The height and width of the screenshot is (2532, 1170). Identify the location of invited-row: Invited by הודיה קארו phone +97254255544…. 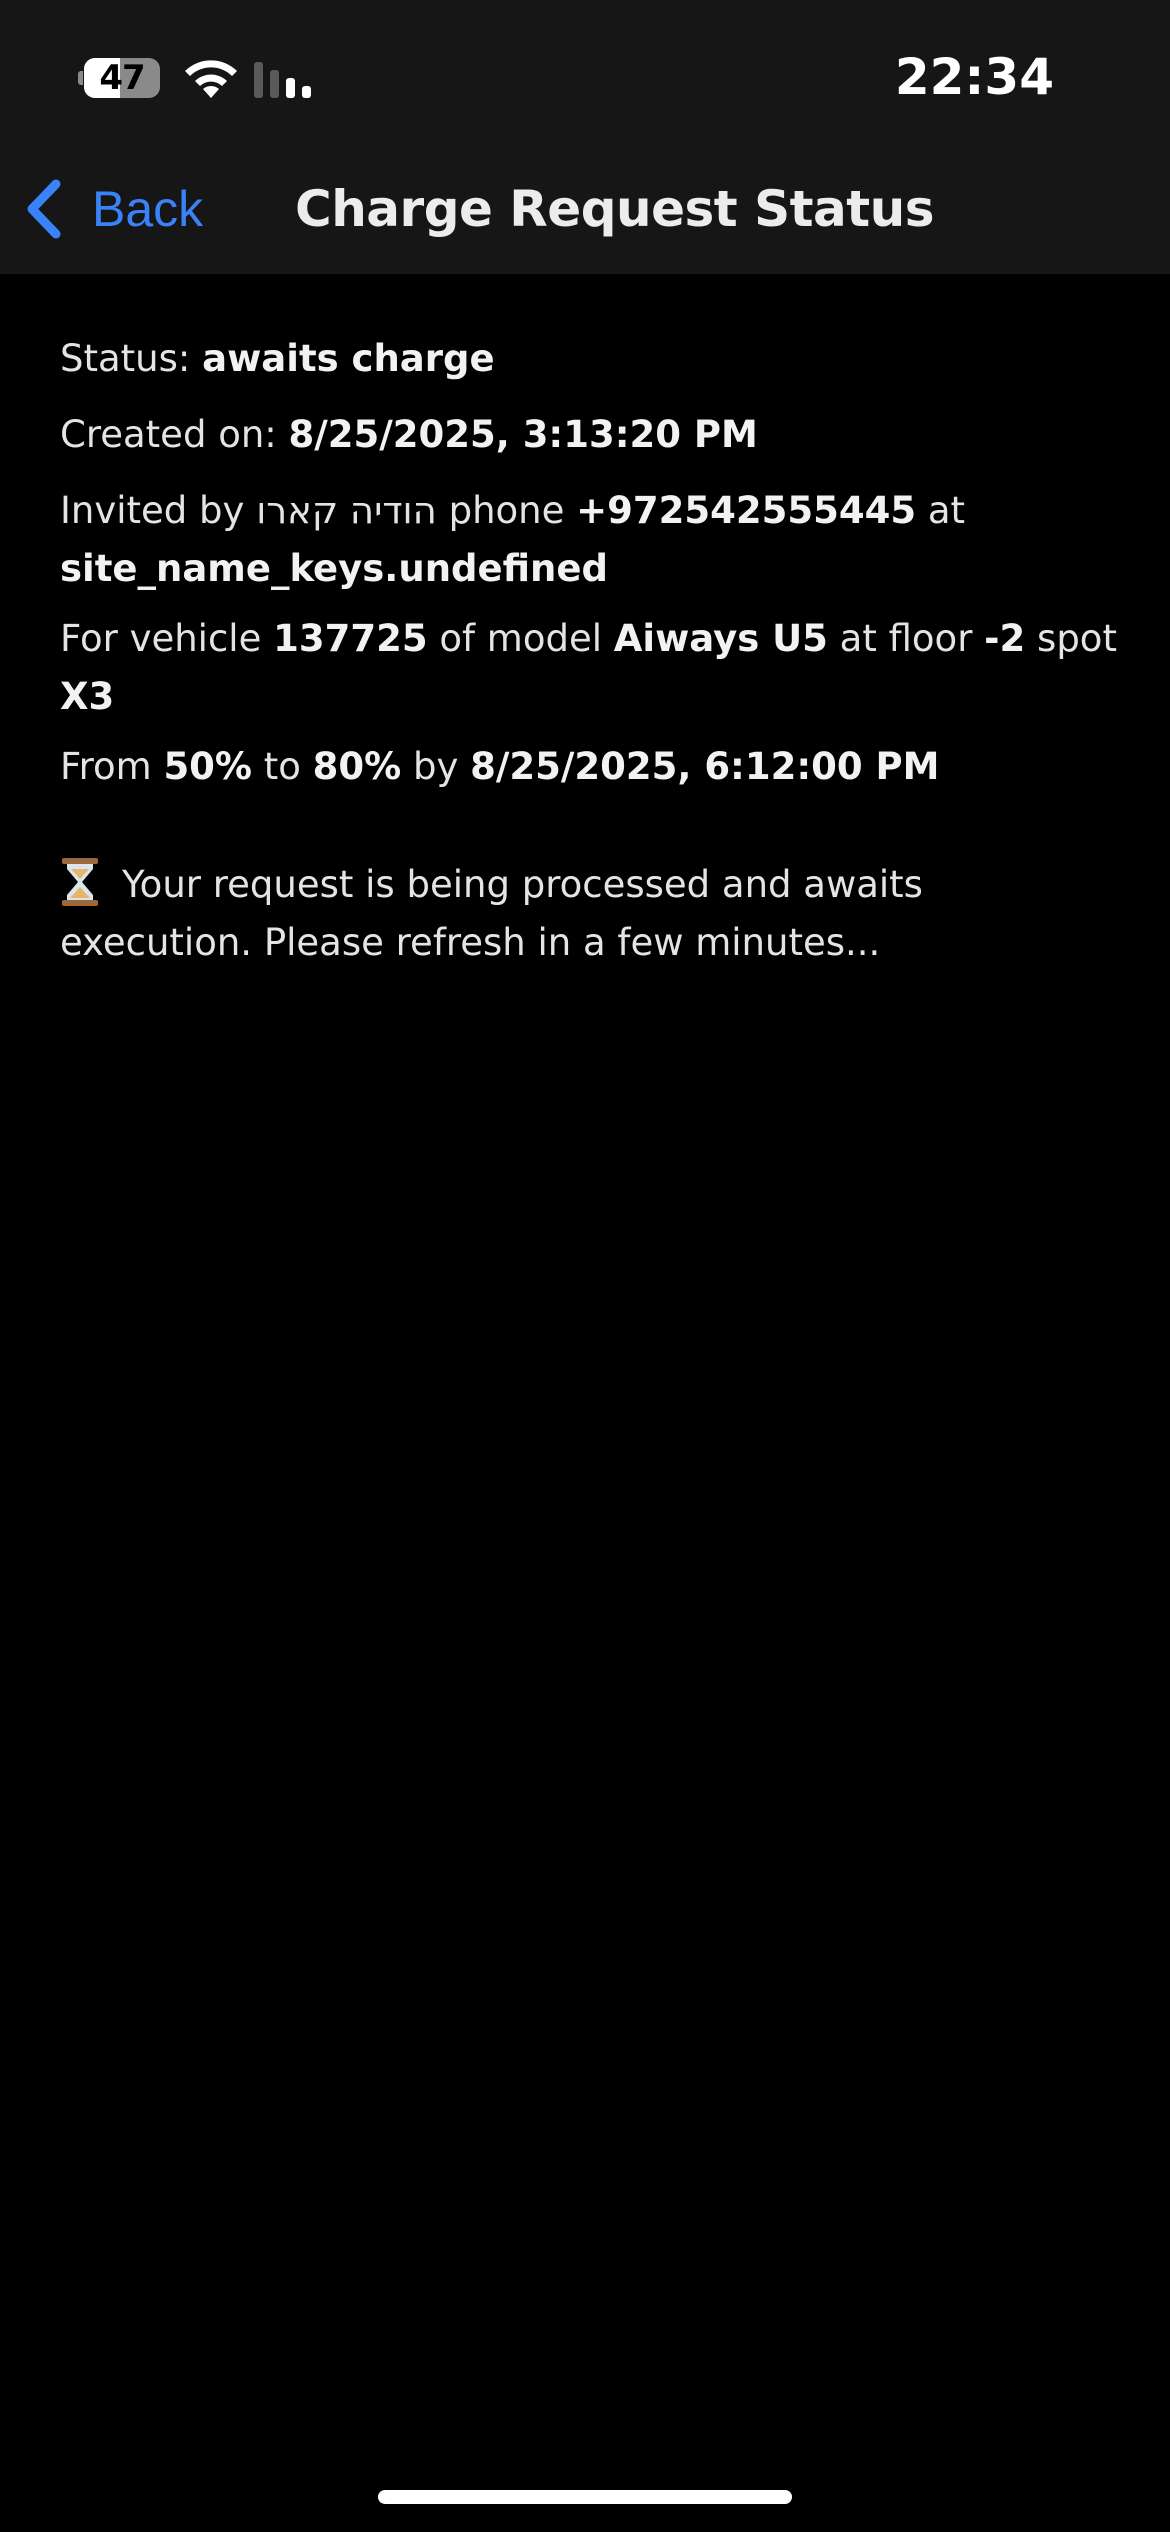
(590, 540).